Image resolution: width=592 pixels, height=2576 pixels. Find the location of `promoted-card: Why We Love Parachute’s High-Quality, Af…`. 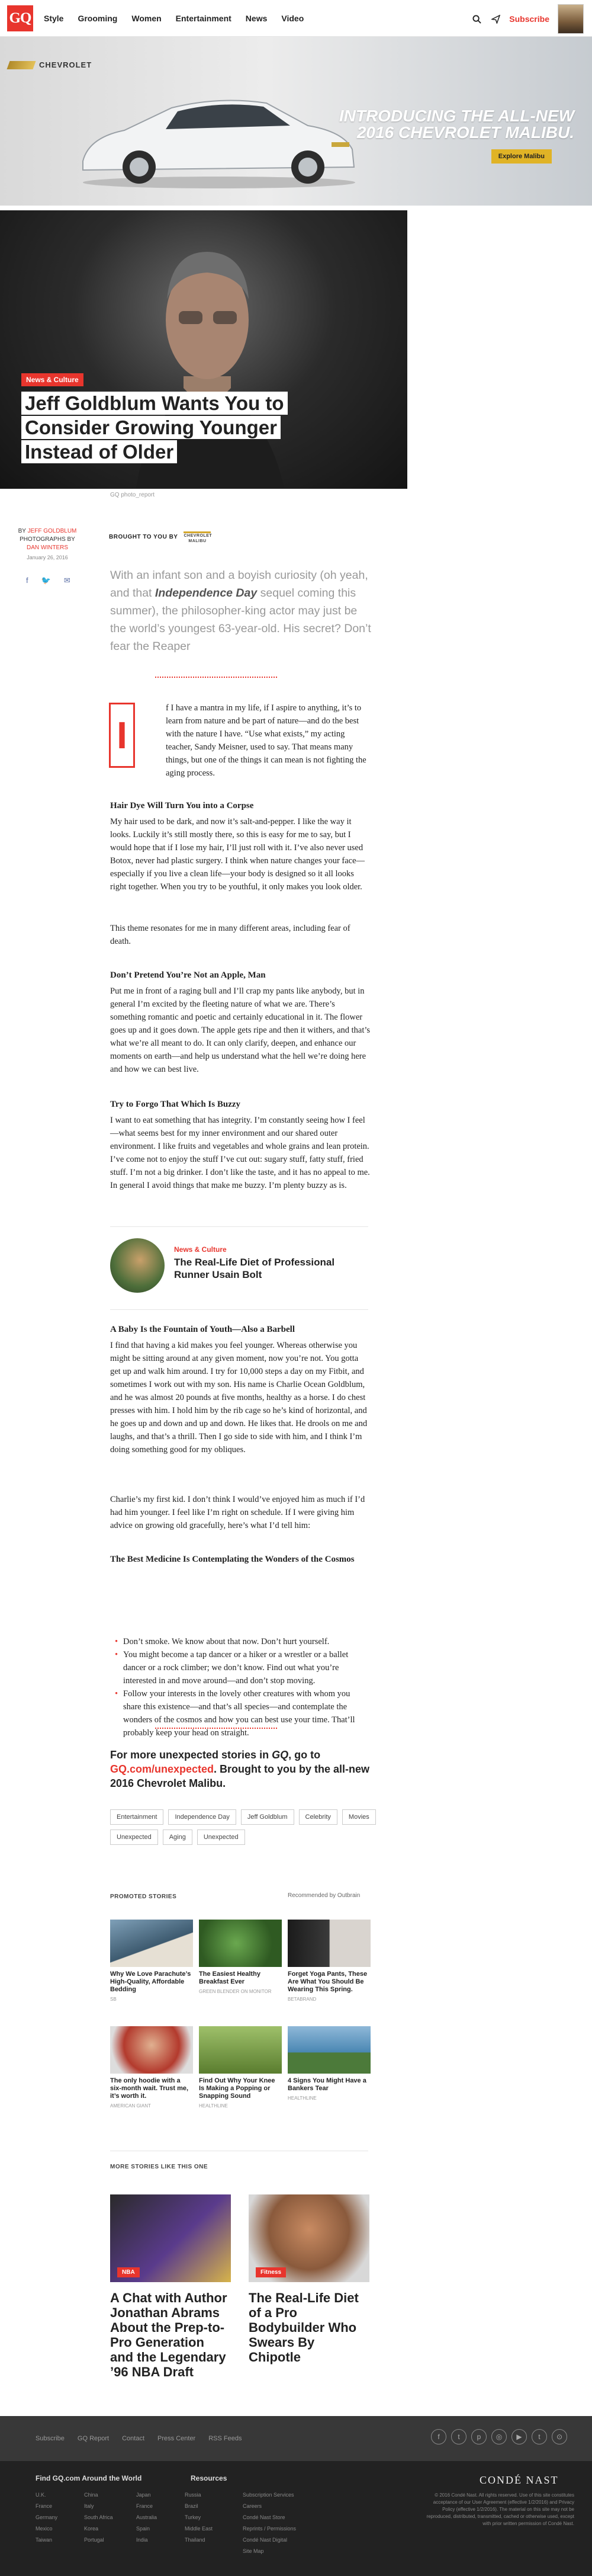

promoted-card: Why We Love Parachute’s High-Quality, Af… is located at coordinates (151, 1961).